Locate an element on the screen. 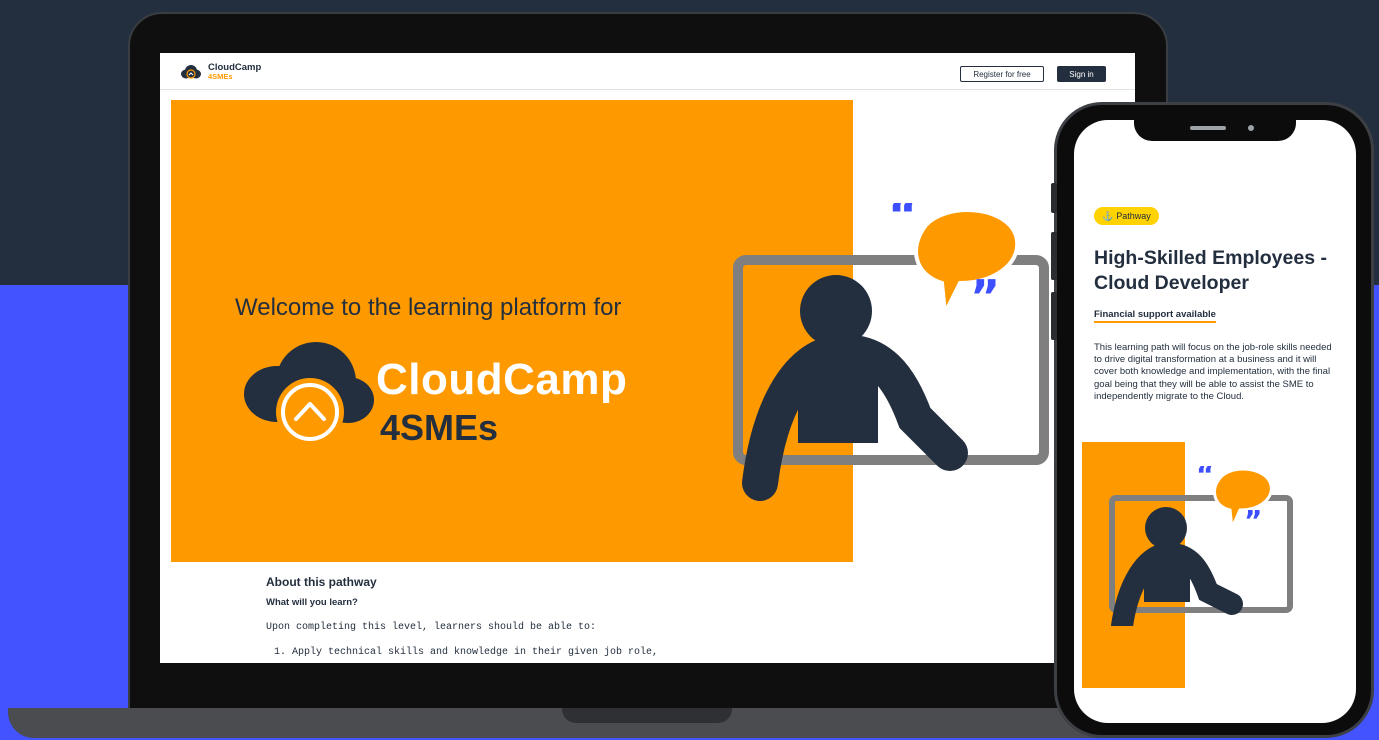  speaker-icon is located at coordinates (1208, 128).